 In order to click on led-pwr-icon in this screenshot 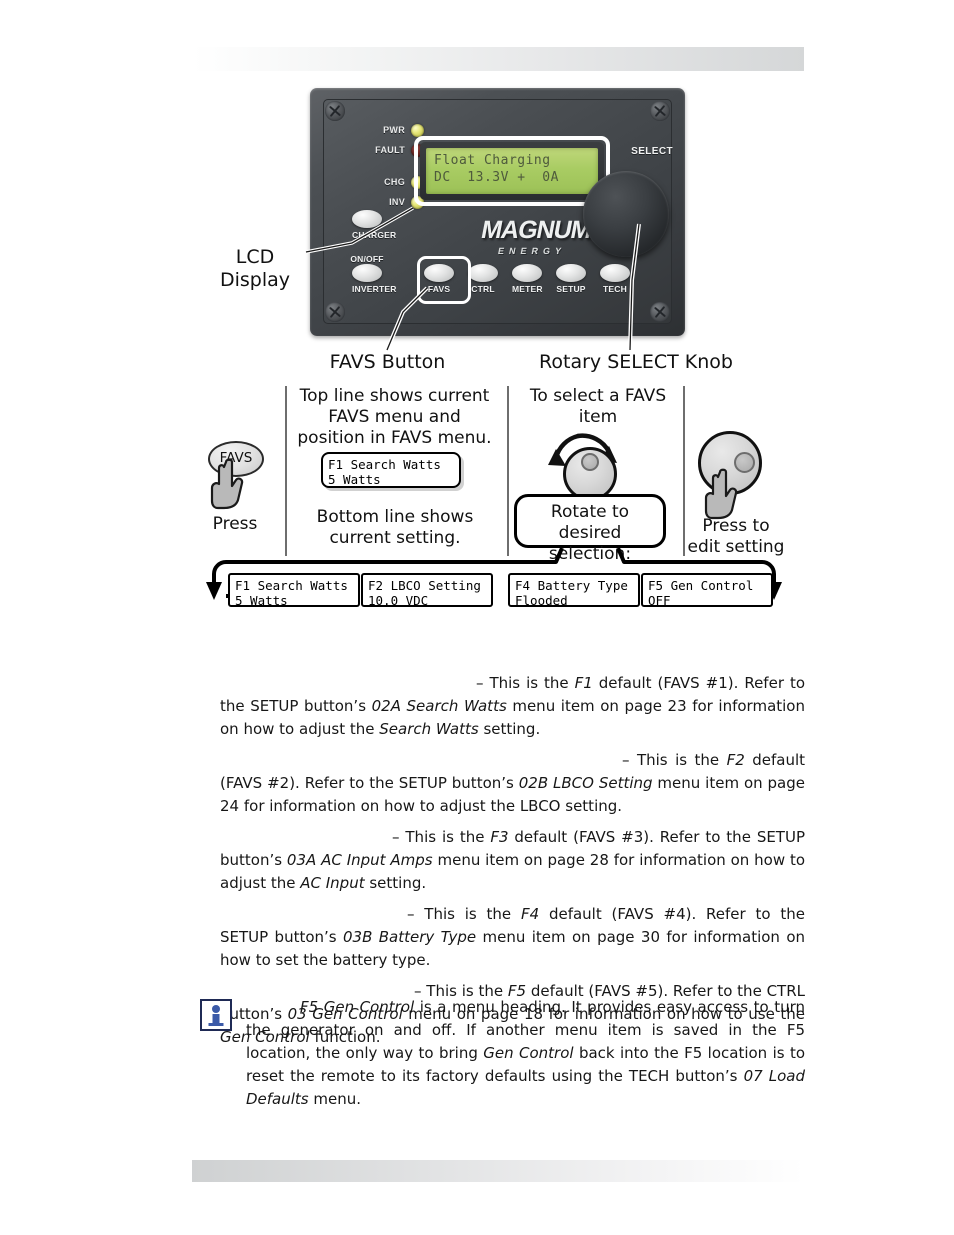, I will do `click(417, 130)`.